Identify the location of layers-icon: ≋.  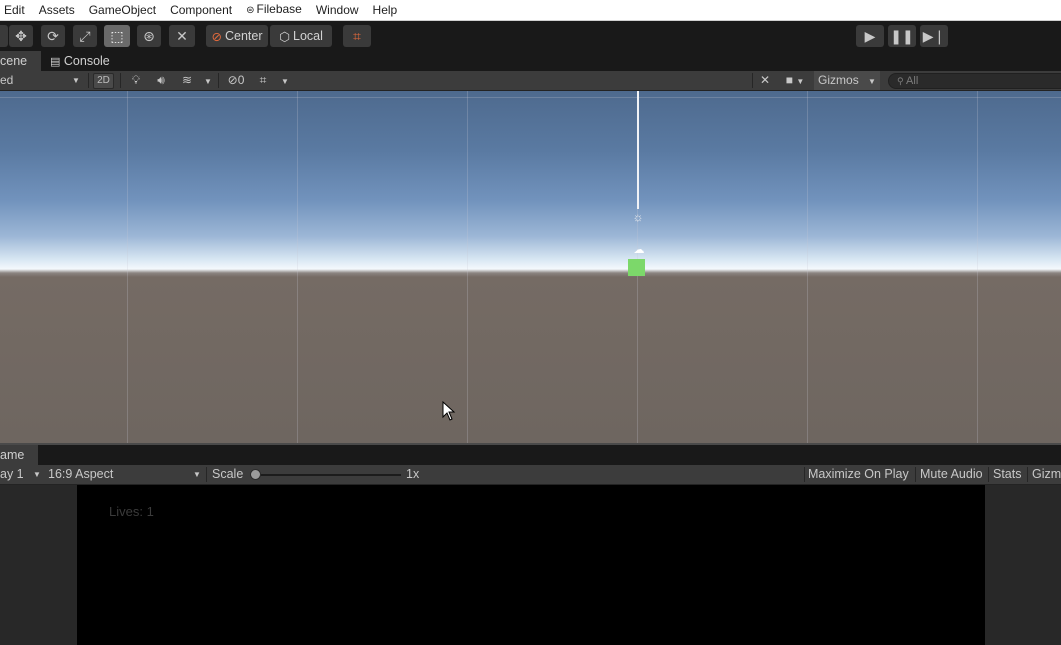
(187, 80).